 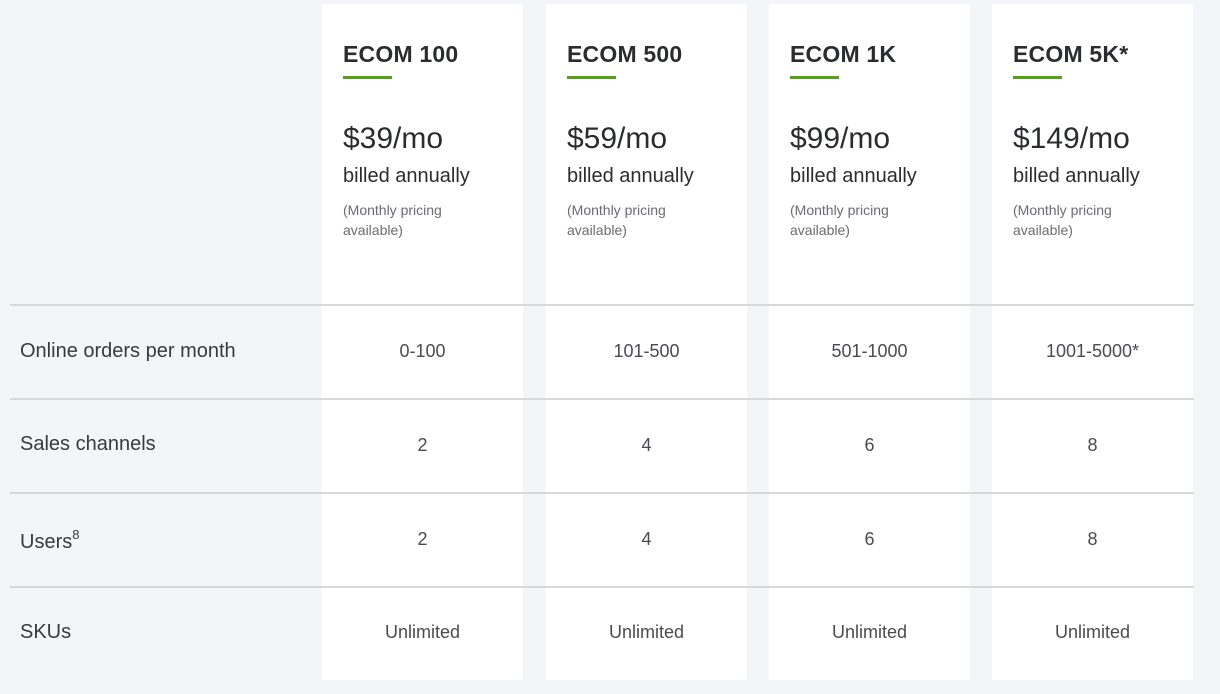 What do you see at coordinates (1071, 54) in the screenshot?
I see `plan-name: ECOM 5K*` at bounding box center [1071, 54].